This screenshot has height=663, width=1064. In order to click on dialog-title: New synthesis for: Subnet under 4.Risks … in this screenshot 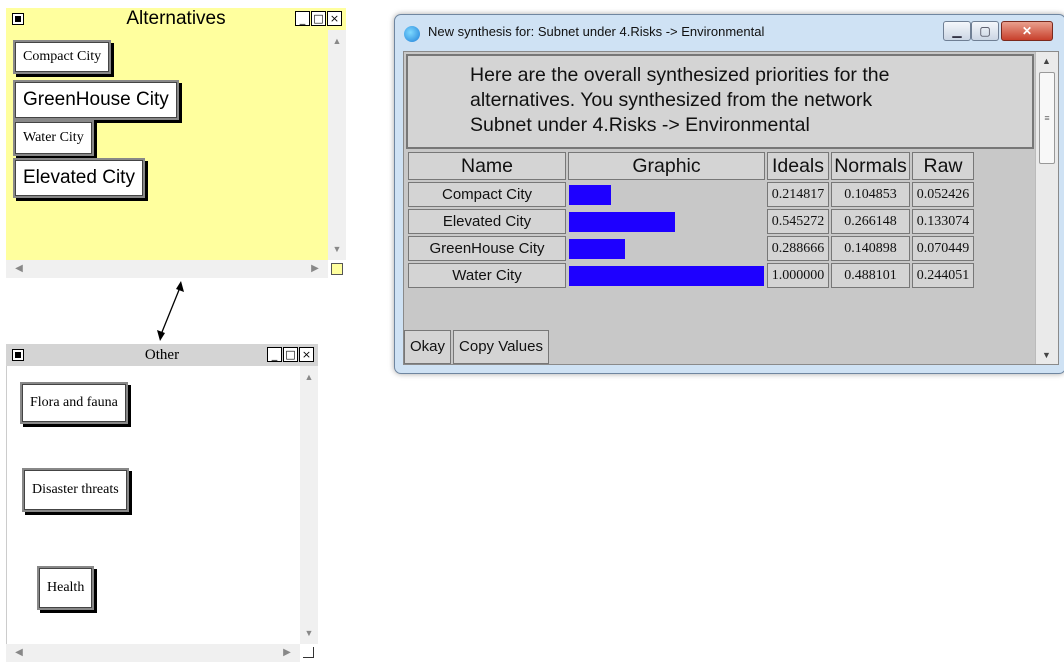, I will do `click(596, 31)`.